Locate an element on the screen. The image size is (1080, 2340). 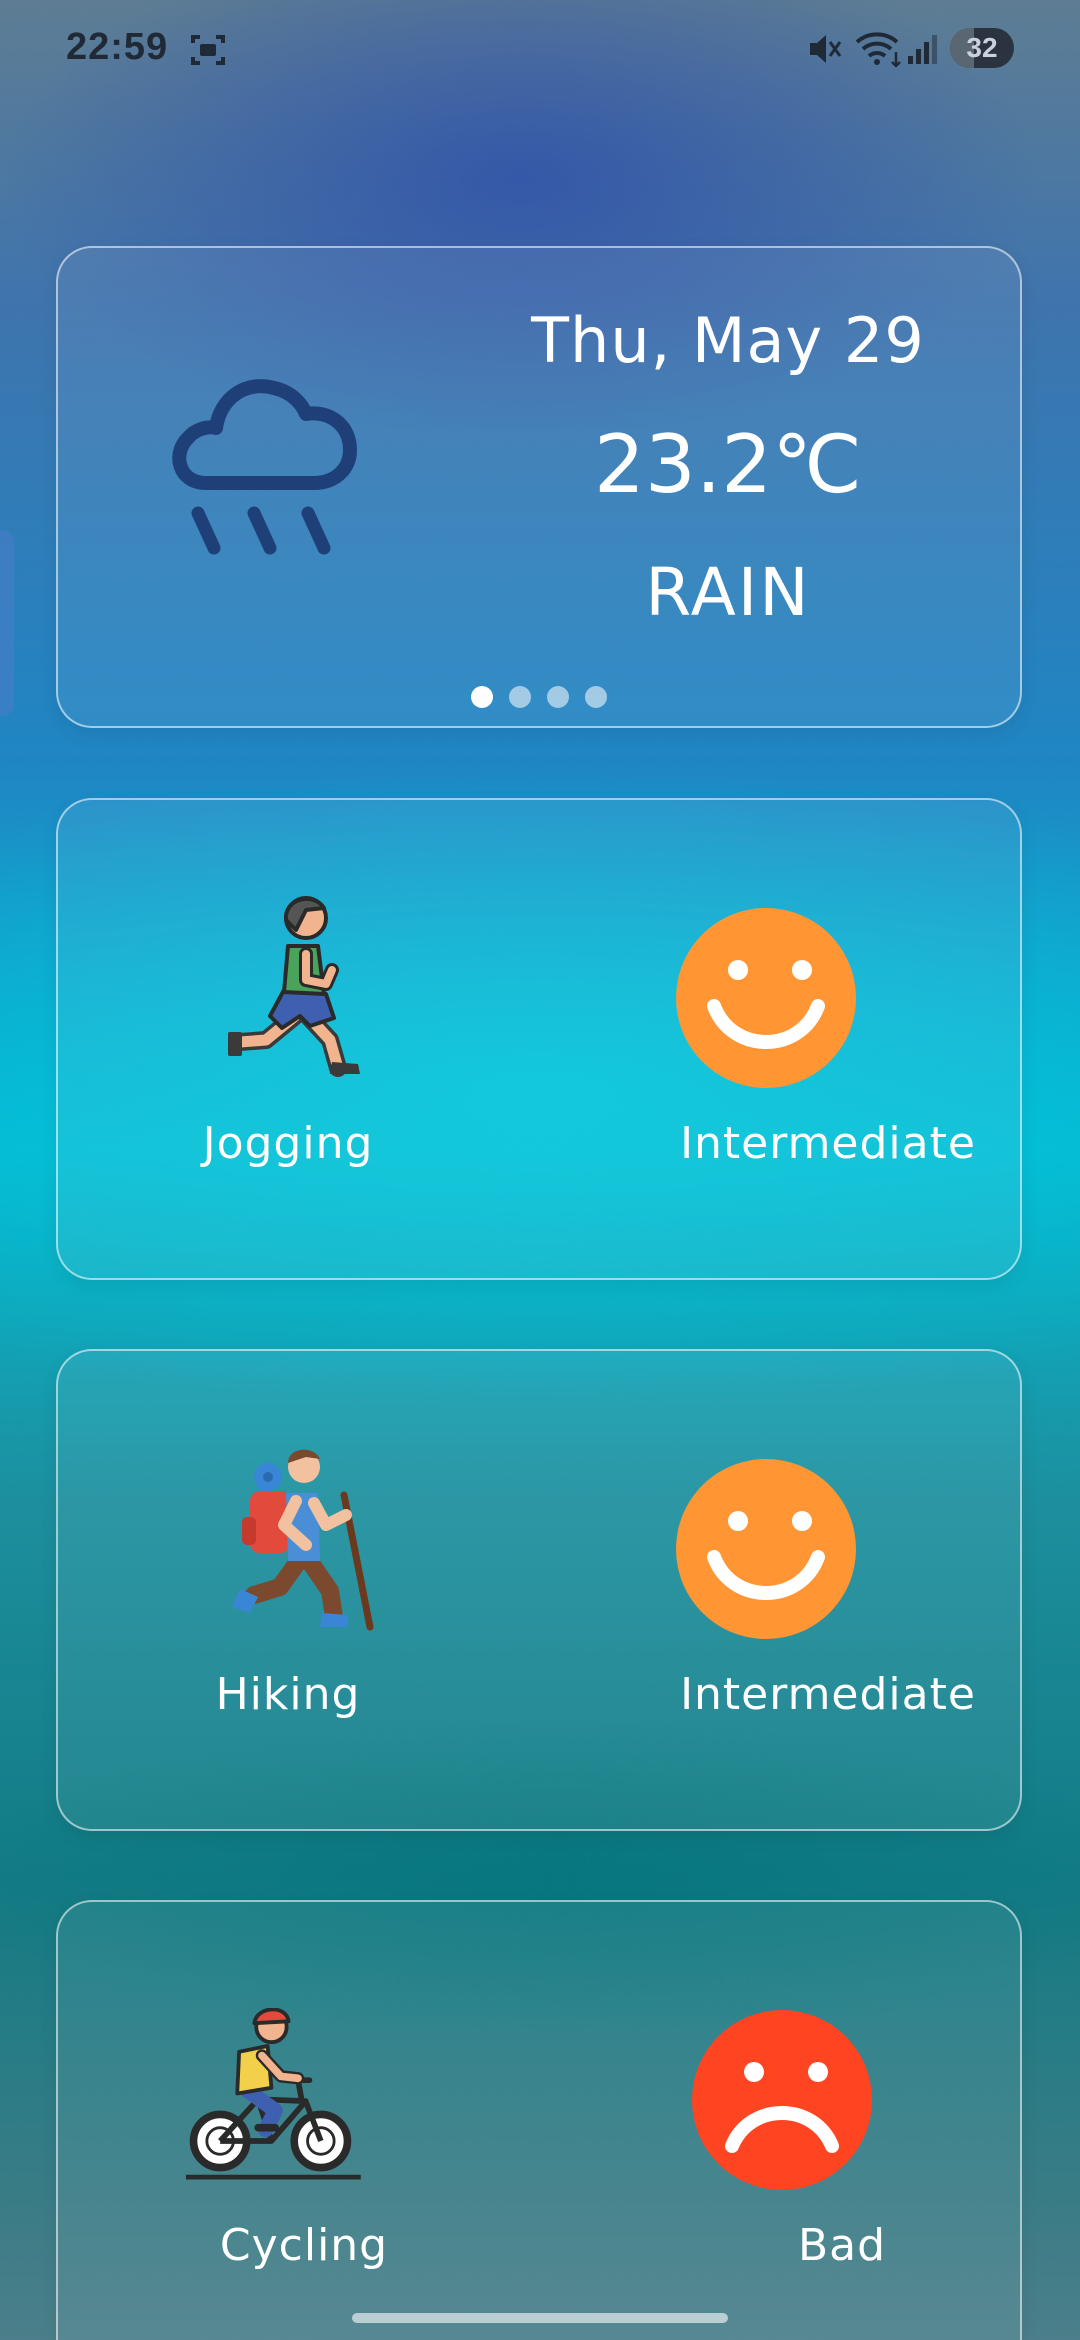
cyclist-icon is located at coordinates (273, 2094).